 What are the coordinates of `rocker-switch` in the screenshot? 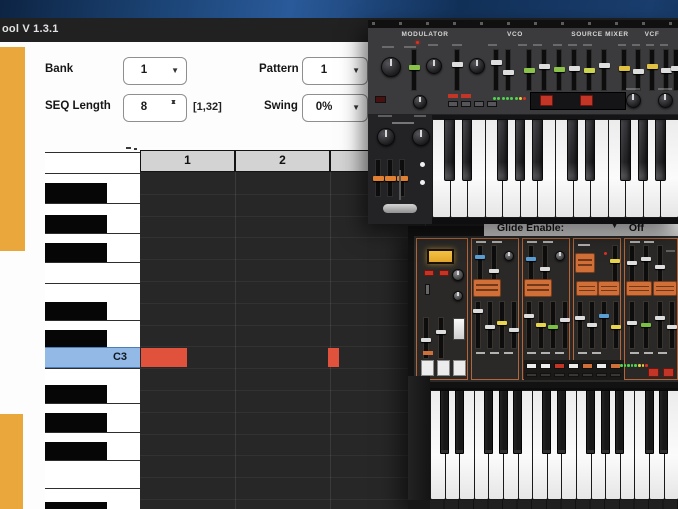 It's located at (459, 329).